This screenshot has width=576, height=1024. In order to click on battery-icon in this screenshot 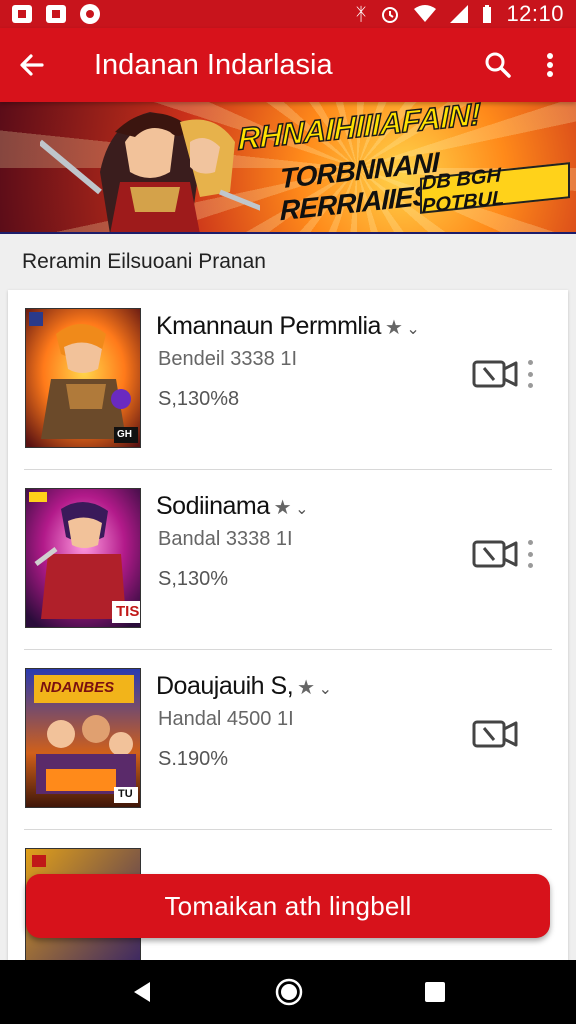, I will do `click(487, 14)`.